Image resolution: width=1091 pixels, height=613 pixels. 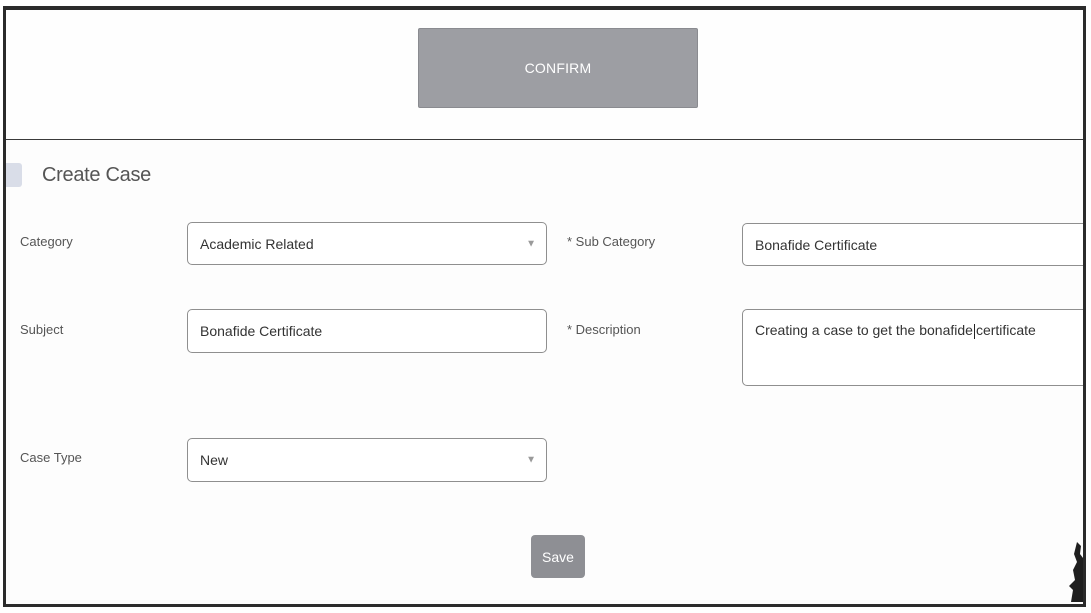 I want to click on description-label: * Description, so click(x=604, y=329).